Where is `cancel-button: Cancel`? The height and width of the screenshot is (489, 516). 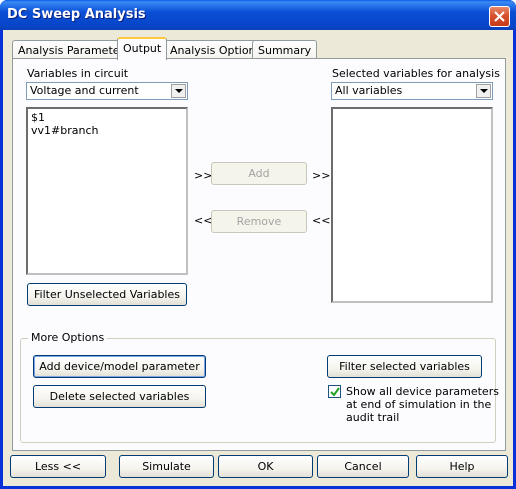
cancel-button: Cancel is located at coordinates (363, 466).